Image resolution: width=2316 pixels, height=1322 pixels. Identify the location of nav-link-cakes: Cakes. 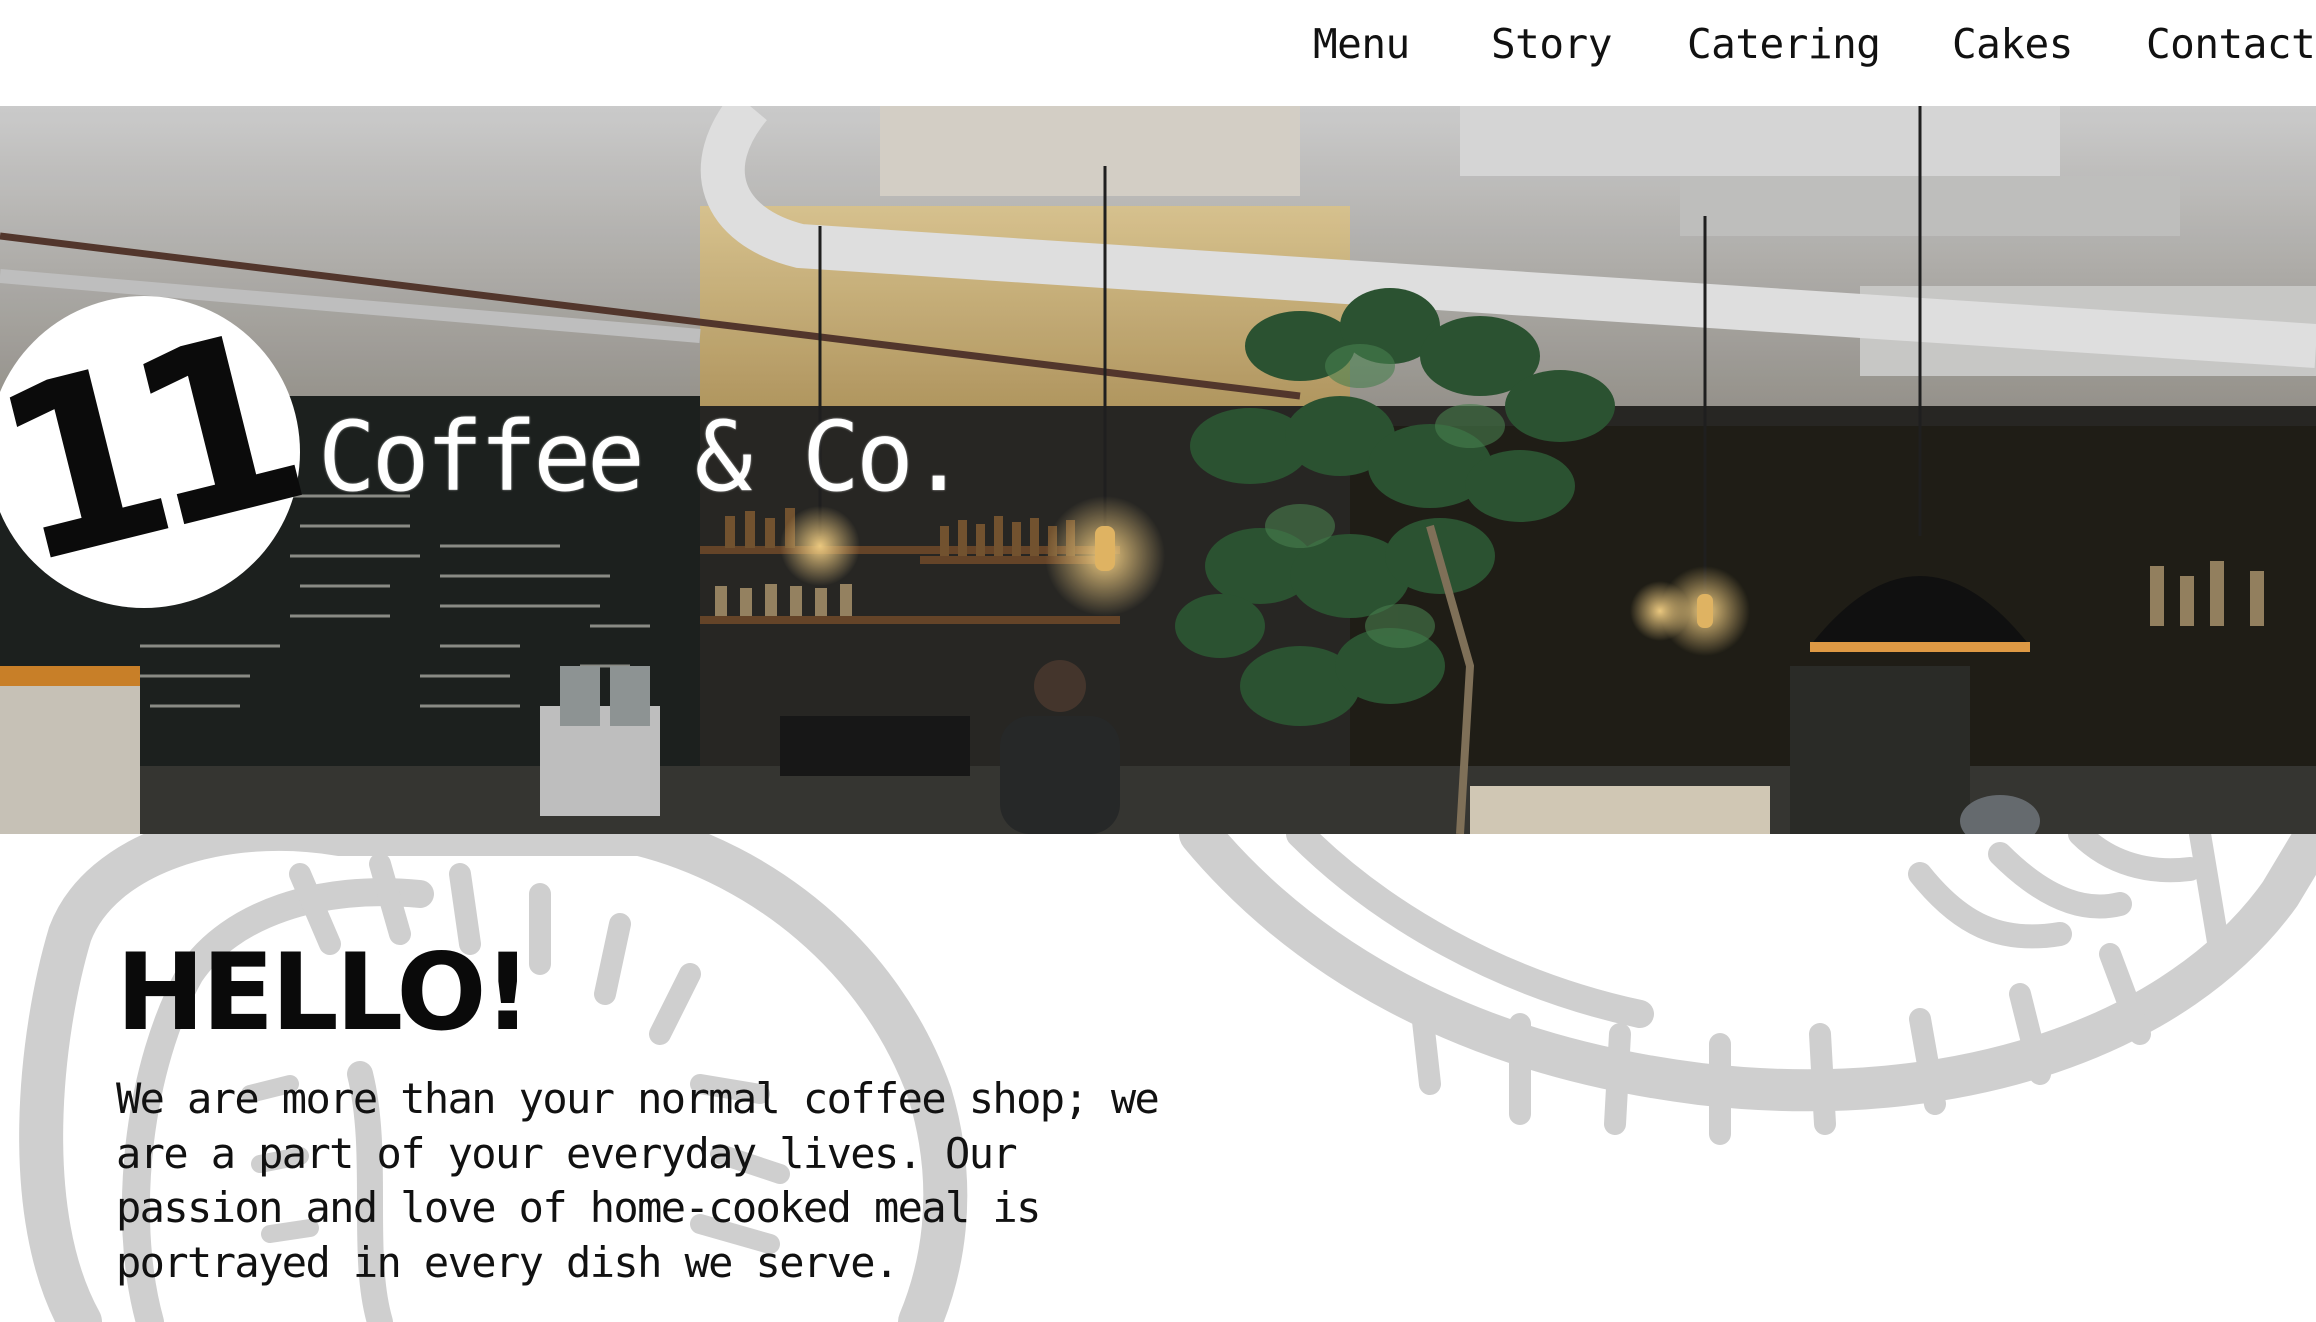
(2012, 44).